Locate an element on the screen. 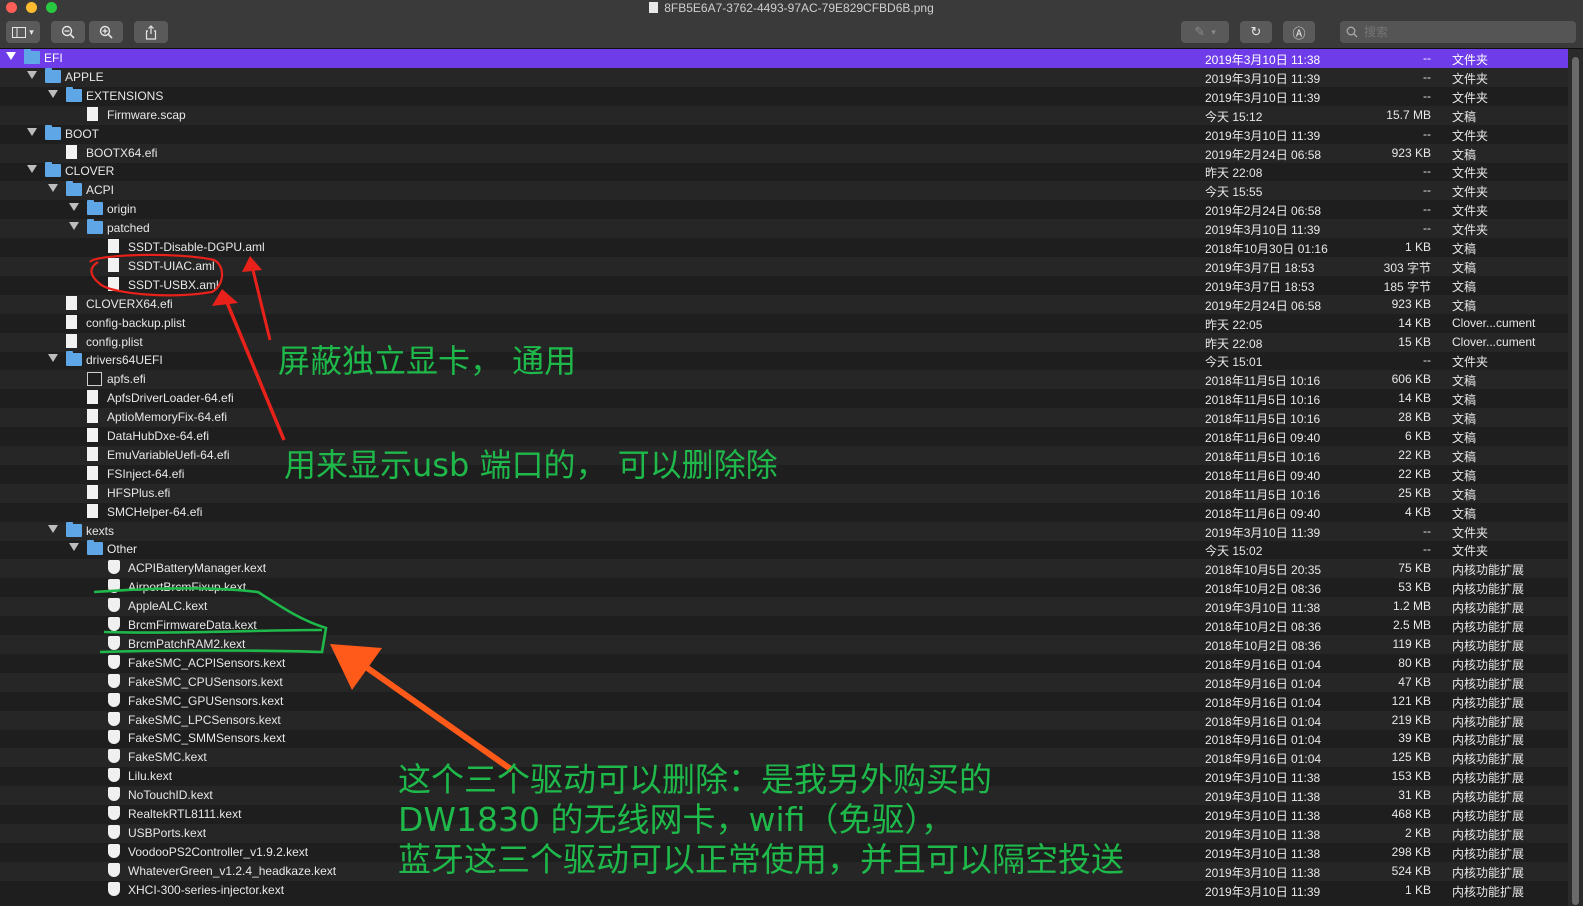 This screenshot has height=906, width=1583. sidebar-toggle-button: ▾ is located at coordinates (23, 32).